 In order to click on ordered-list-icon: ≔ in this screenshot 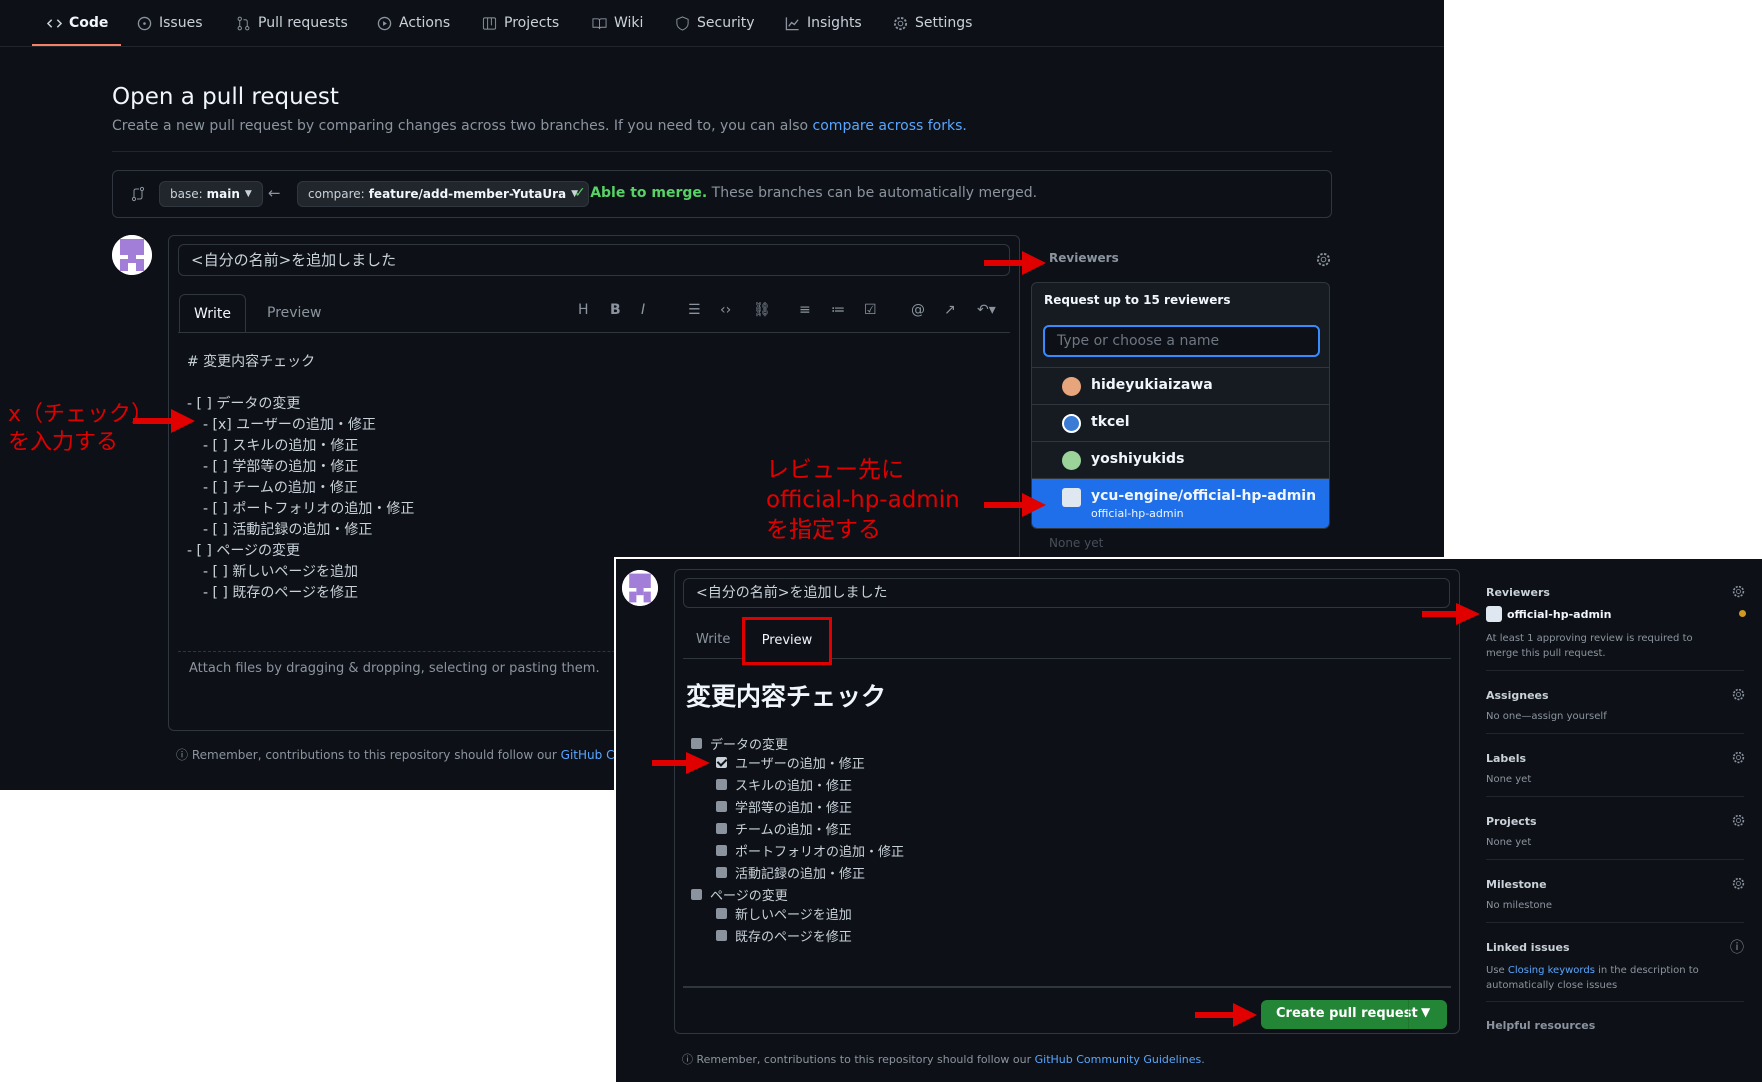, I will do `click(838, 310)`.